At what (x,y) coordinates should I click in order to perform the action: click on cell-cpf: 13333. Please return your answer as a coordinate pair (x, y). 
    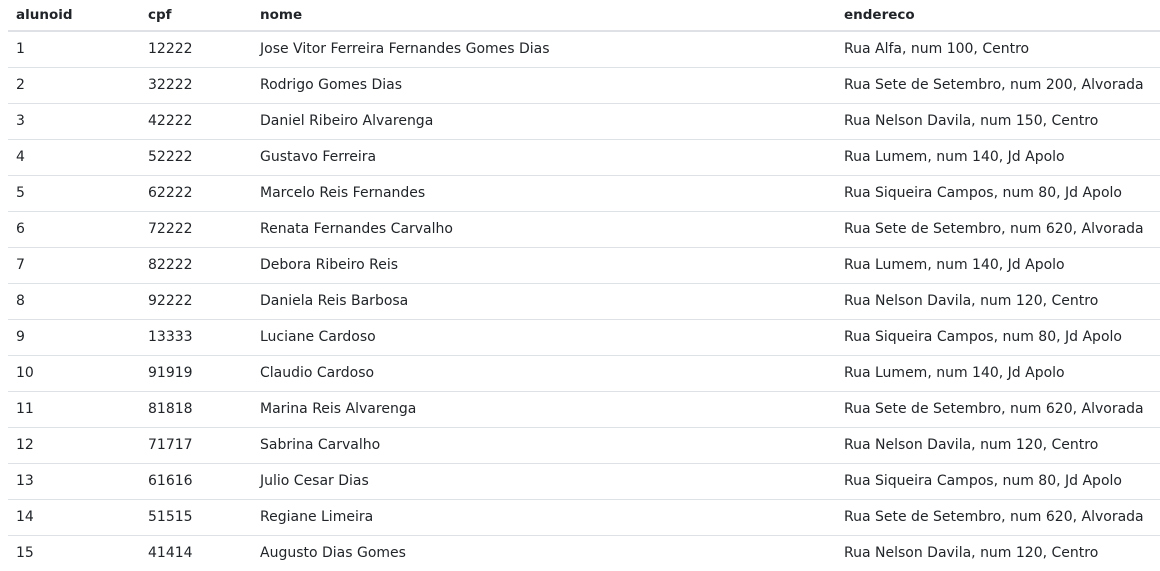
    Looking at the image, I should click on (196, 337).